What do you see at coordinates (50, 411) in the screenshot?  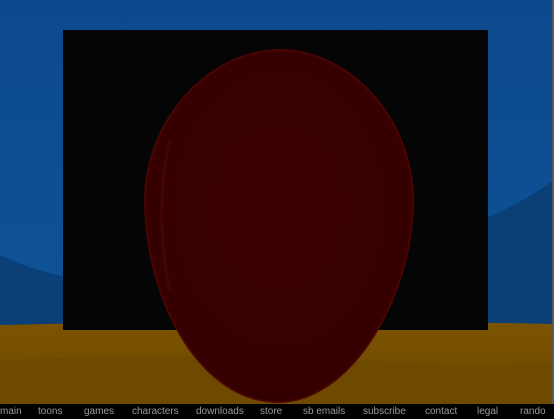 I see `nav-link-toons: toons` at bounding box center [50, 411].